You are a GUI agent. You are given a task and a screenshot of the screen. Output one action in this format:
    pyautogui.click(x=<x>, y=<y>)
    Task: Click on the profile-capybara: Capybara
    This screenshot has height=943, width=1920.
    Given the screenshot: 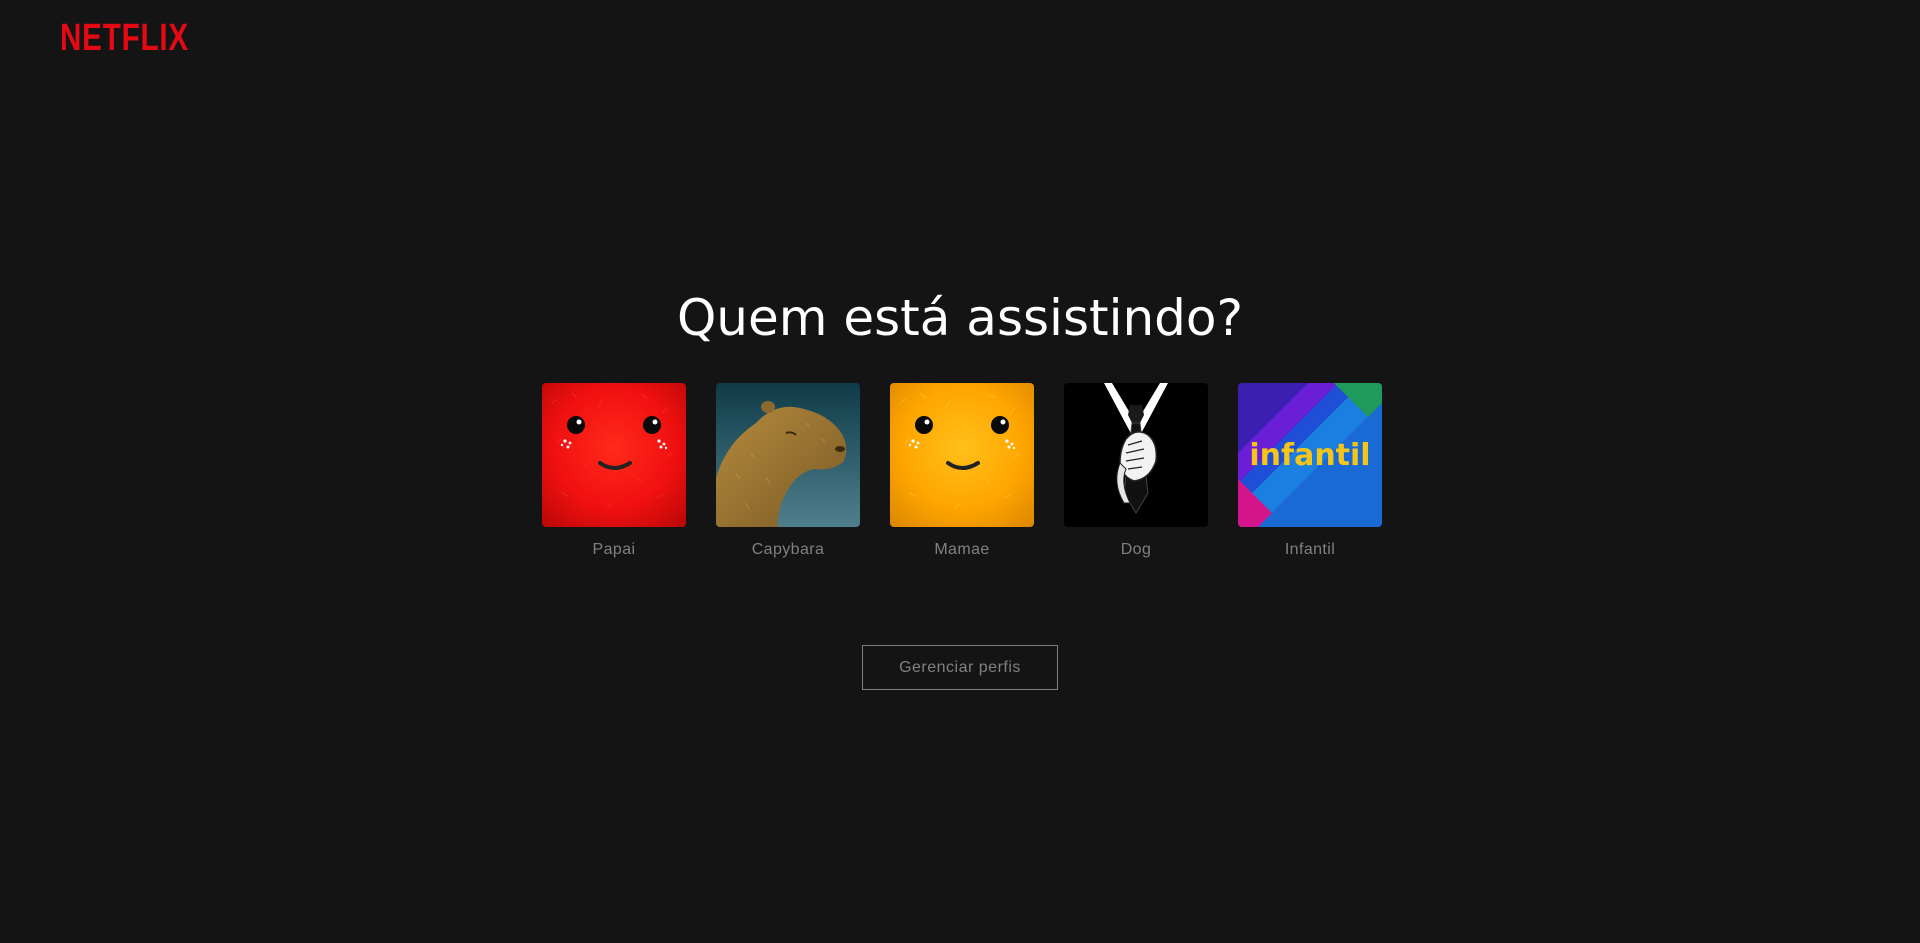 What is the action you would take?
    pyautogui.click(x=788, y=471)
    